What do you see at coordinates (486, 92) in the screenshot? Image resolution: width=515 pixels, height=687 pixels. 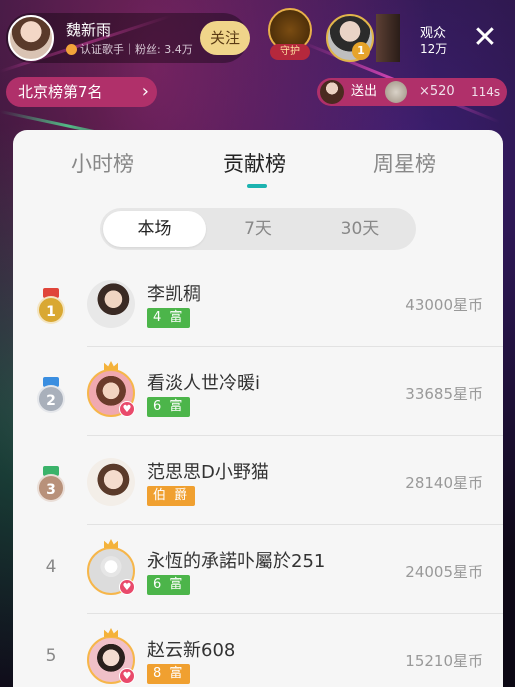 I see `gift-time: 114s` at bounding box center [486, 92].